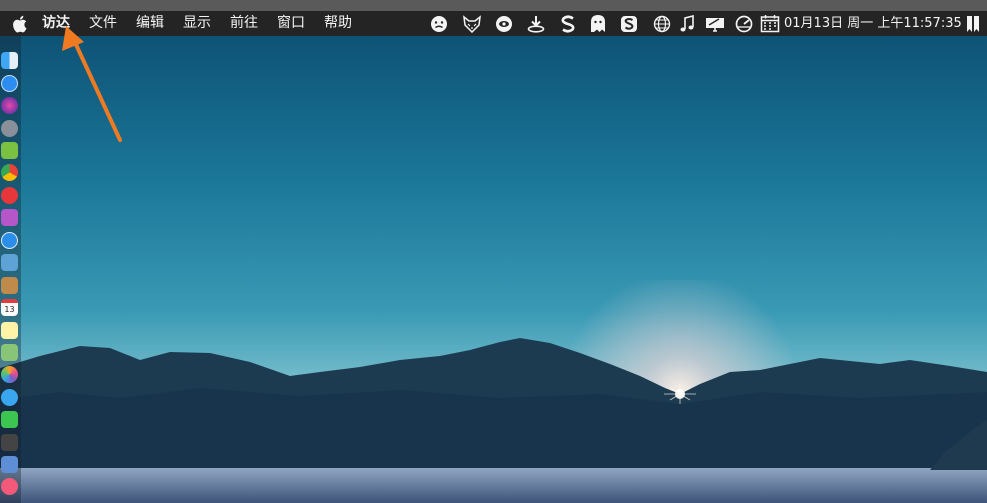  I want to click on notes-app-icon, so click(9, 217).